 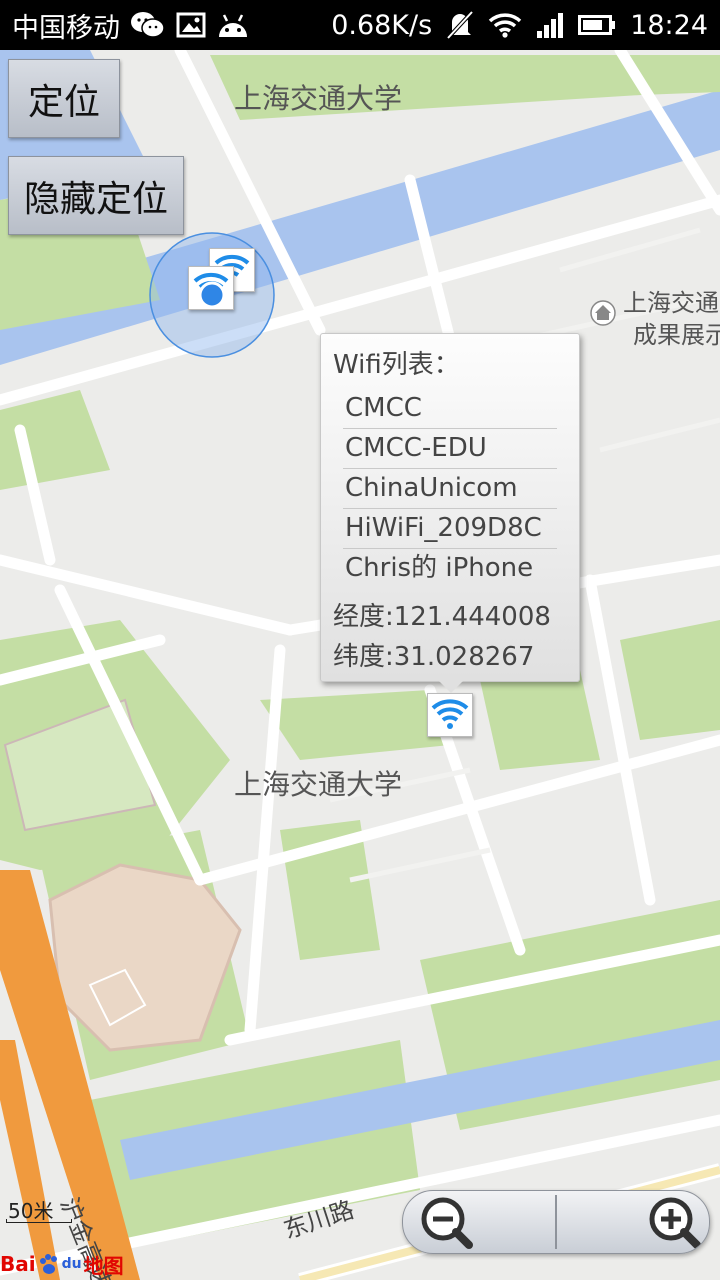 I want to click on carrier-label: 中国移动, so click(x=66, y=28).